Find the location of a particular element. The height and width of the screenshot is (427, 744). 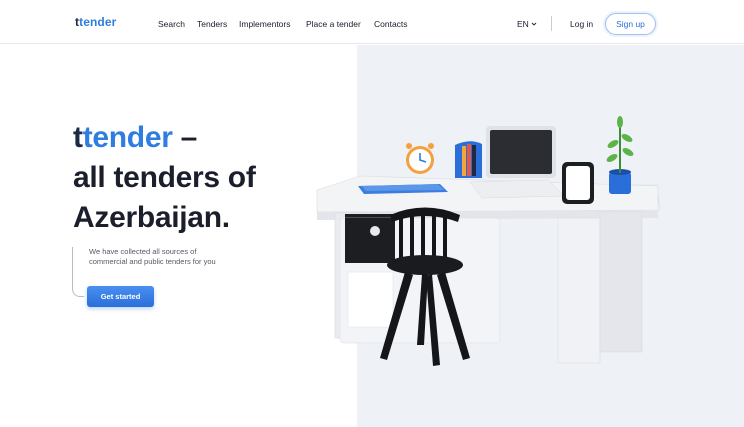

laptop is located at coordinates (517, 162).